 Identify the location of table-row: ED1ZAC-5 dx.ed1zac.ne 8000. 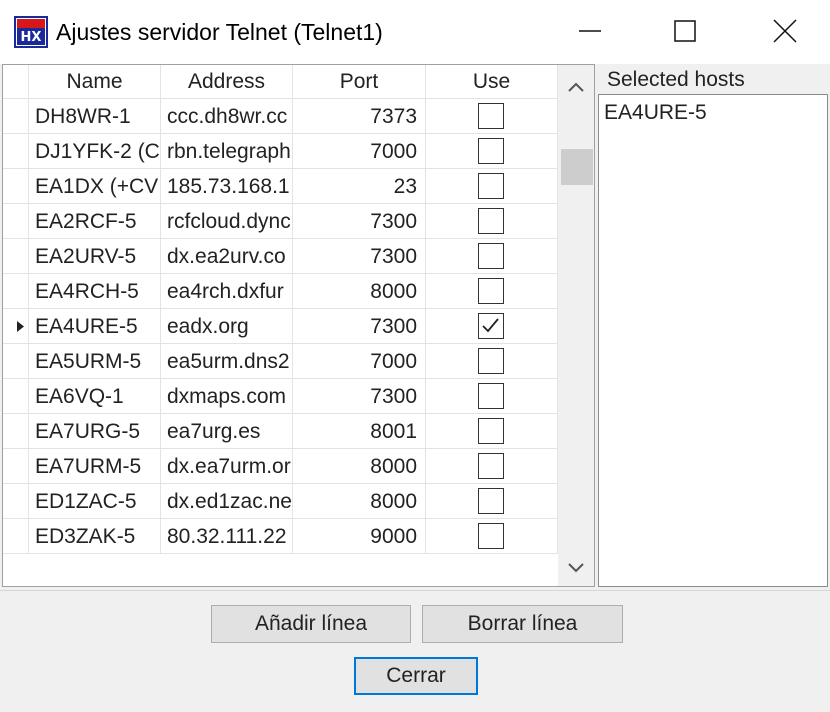
(280, 501).